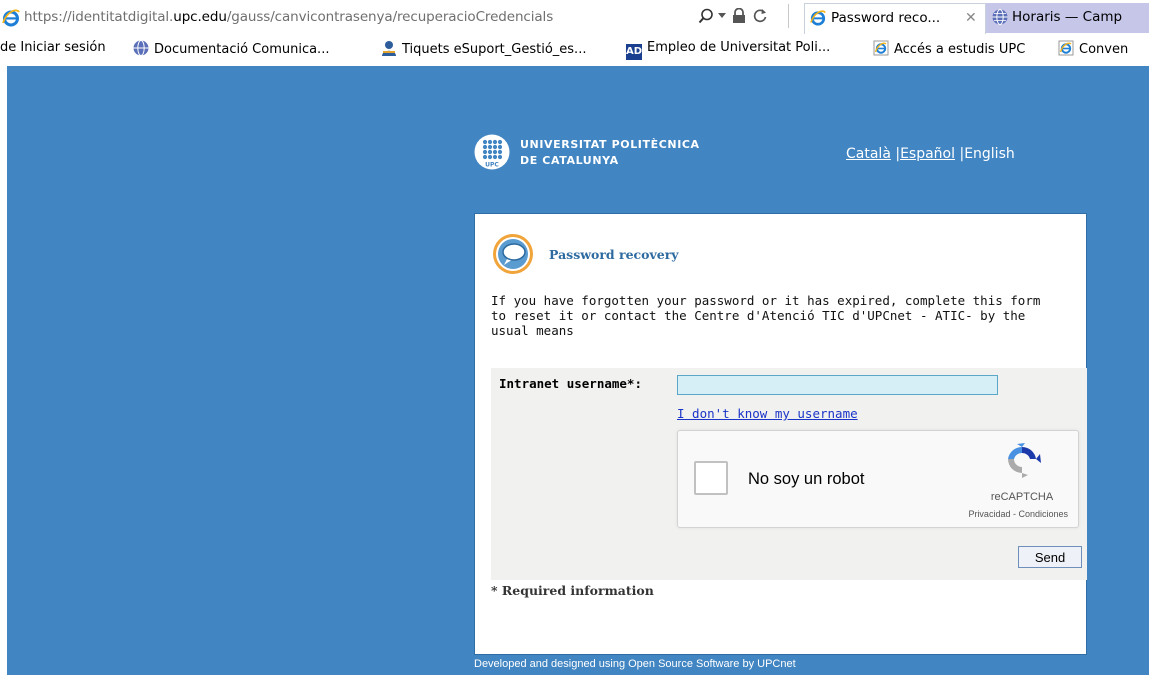  What do you see at coordinates (1024, 460) in the screenshot?
I see `recaptcha-logo-icon` at bounding box center [1024, 460].